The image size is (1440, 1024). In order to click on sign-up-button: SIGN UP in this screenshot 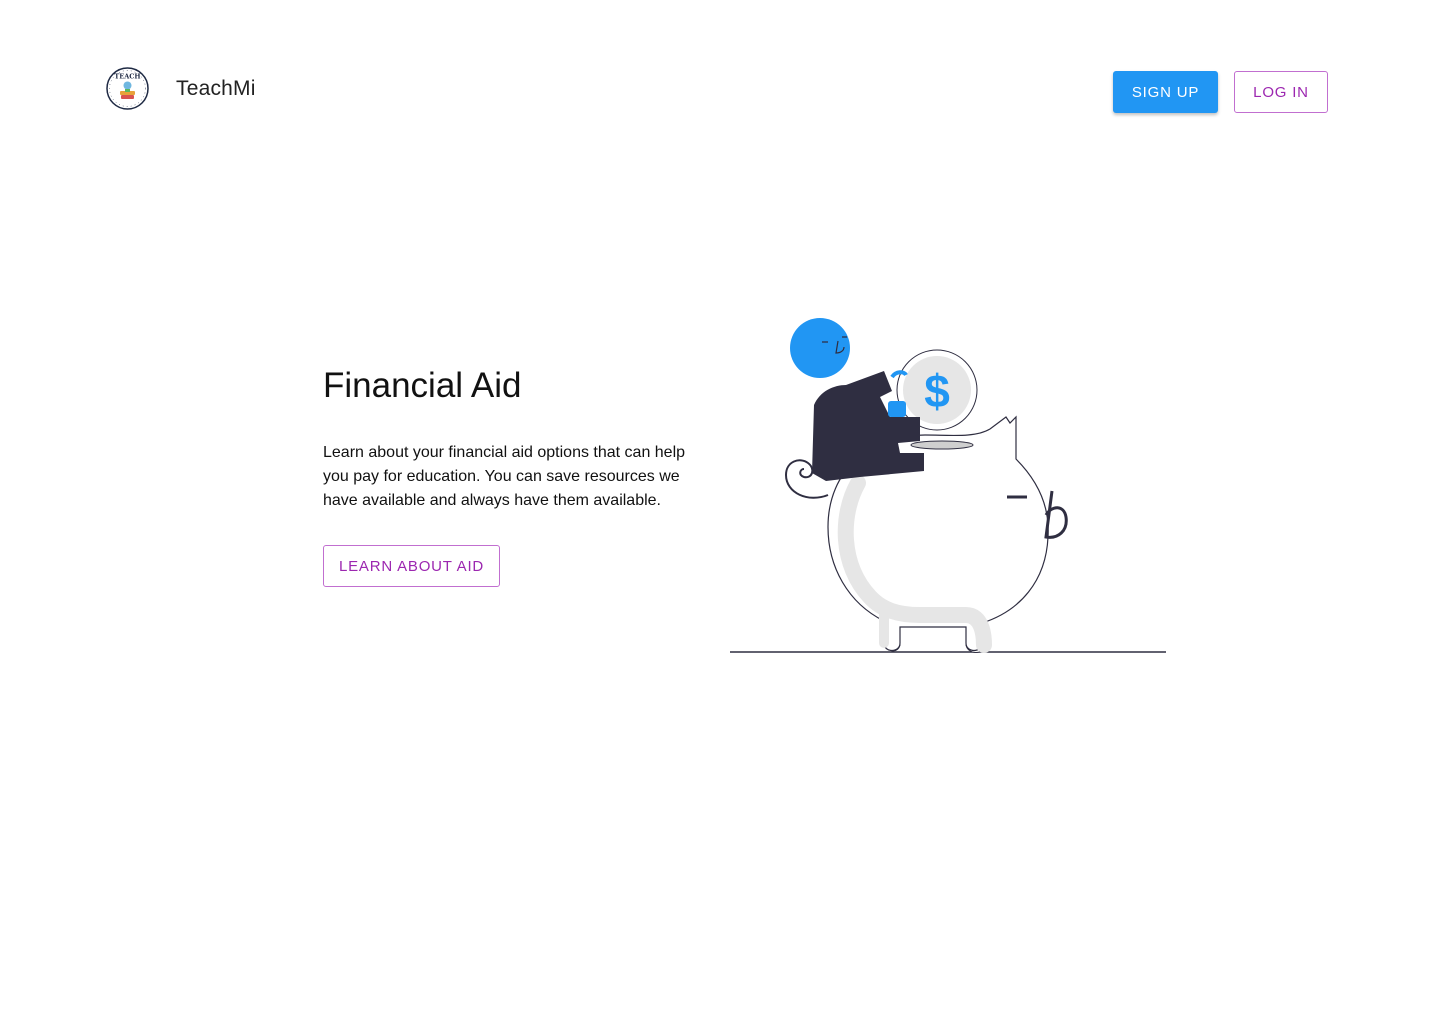, I will do `click(1165, 92)`.